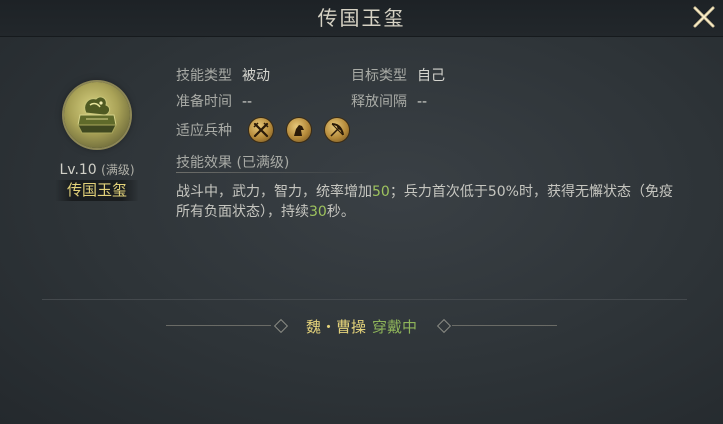  Describe the element at coordinates (247, 102) in the screenshot. I see `prep-time-value: --` at that location.